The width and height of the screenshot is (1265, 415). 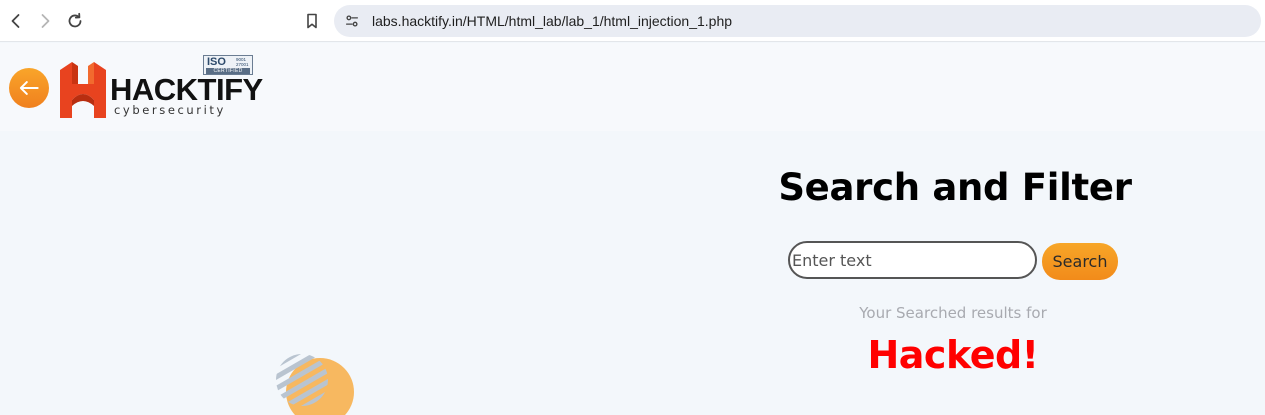 What do you see at coordinates (352, 21) in the screenshot?
I see `site-info-icon` at bounding box center [352, 21].